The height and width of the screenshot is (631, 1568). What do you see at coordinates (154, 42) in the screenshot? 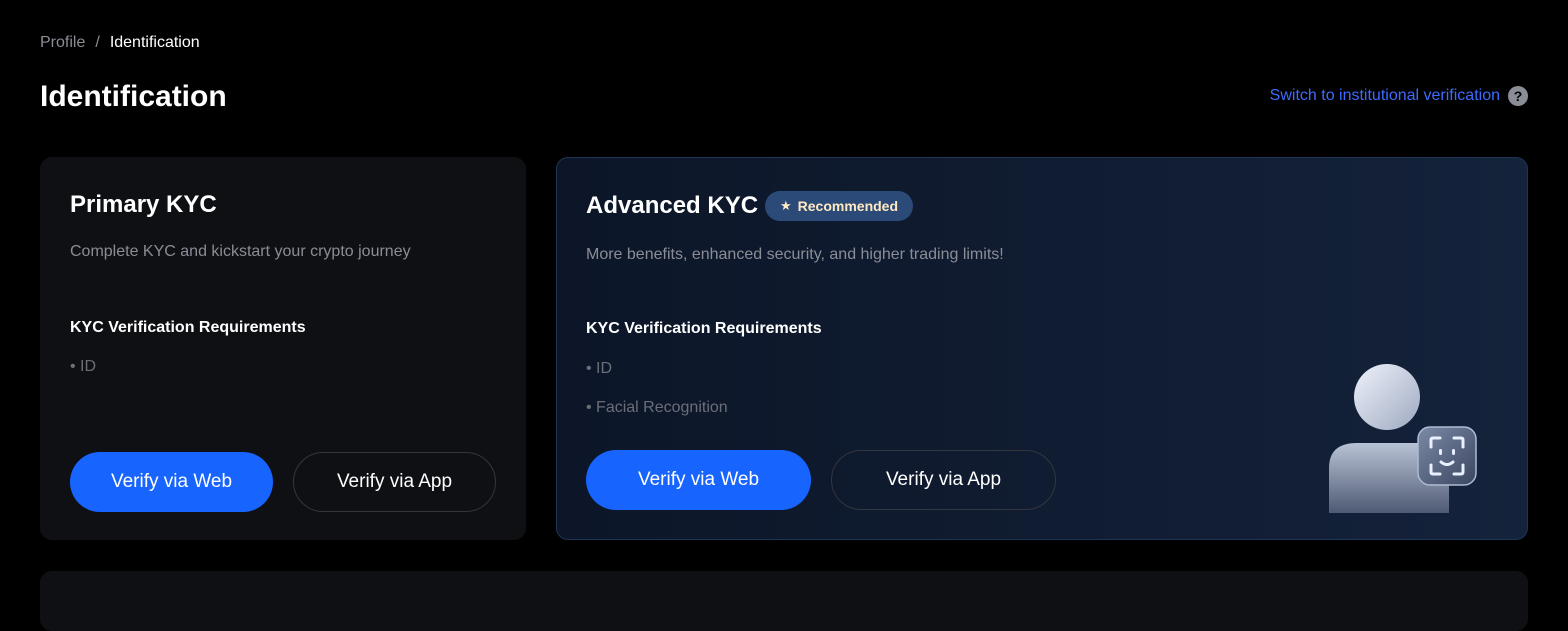
I see `breadcrumb-current: Identification` at bounding box center [154, 42].